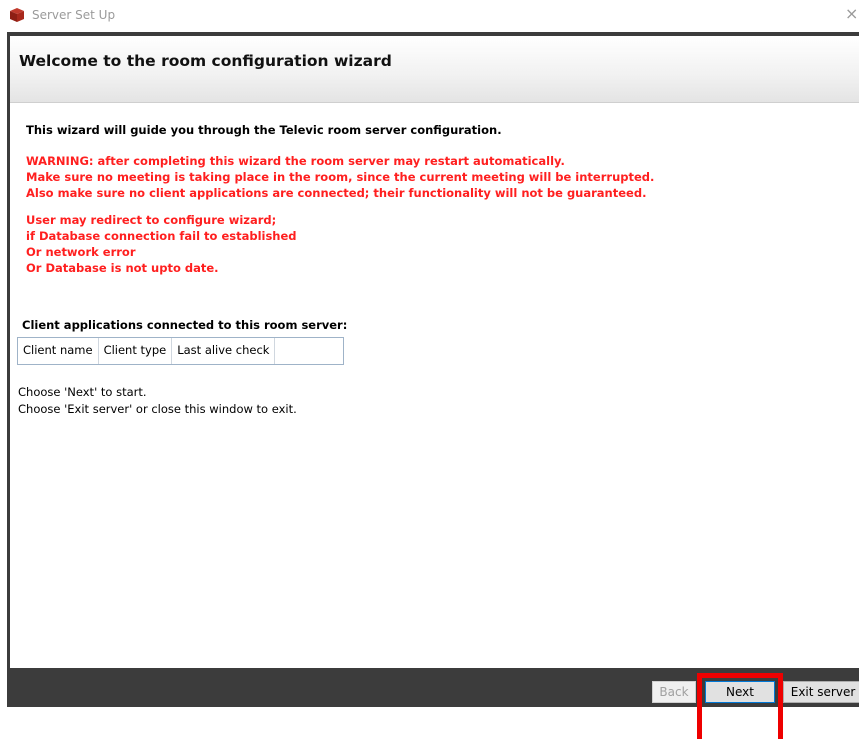  What do you see at coordinates (82, 392) in the screenshot?
I see `hint-next: Choose 'Next' to start.` at bounding box center [82, 392].